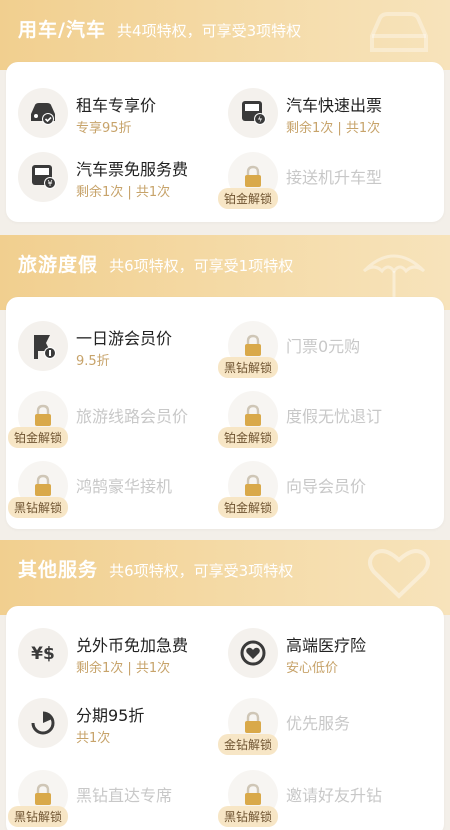 Image resolution: width=450 pixels, height=830 pixels. Describe the element at coordinates (201, 266) in the screenshot. I see `section-subtitle: 共6项特权，可享受1项特权` at that location.